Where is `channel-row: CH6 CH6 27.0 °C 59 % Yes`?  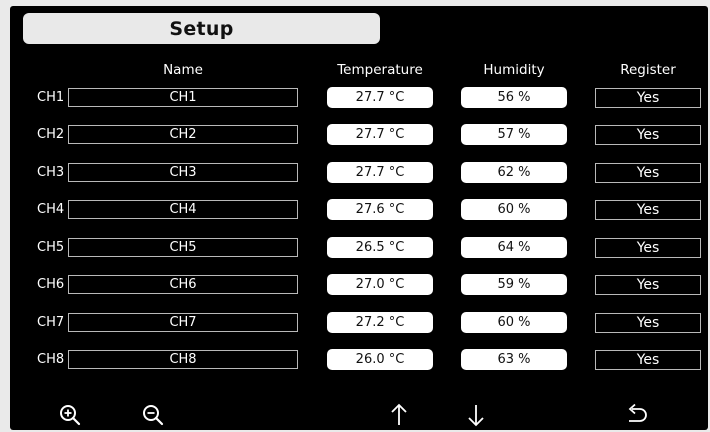 channel-row: CH6 CH6 27.0 °C 59 % Yes is located at coordinates (359, 285).